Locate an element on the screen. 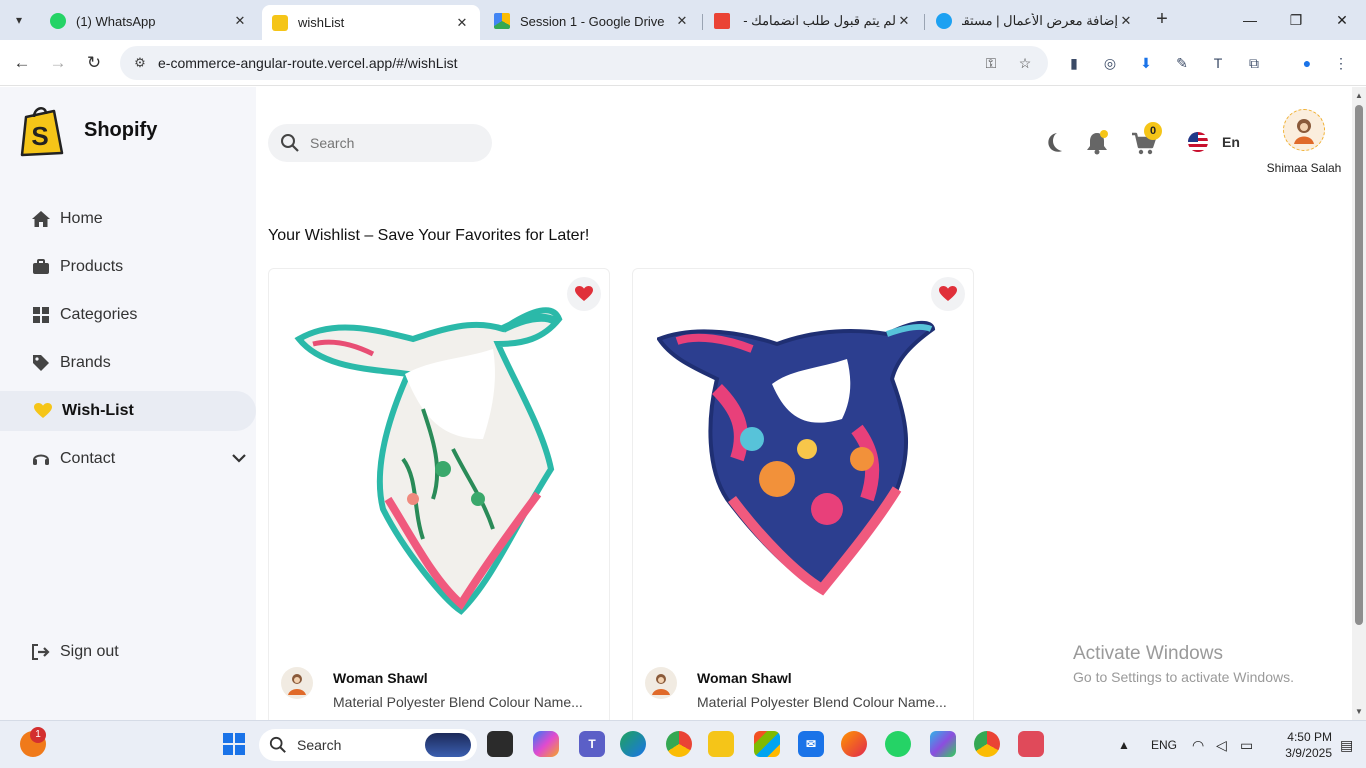 The image size is (1366, 768). tab-title: إضافة معرض الأعمال | مستقل is located at coordinates (1040, 20).